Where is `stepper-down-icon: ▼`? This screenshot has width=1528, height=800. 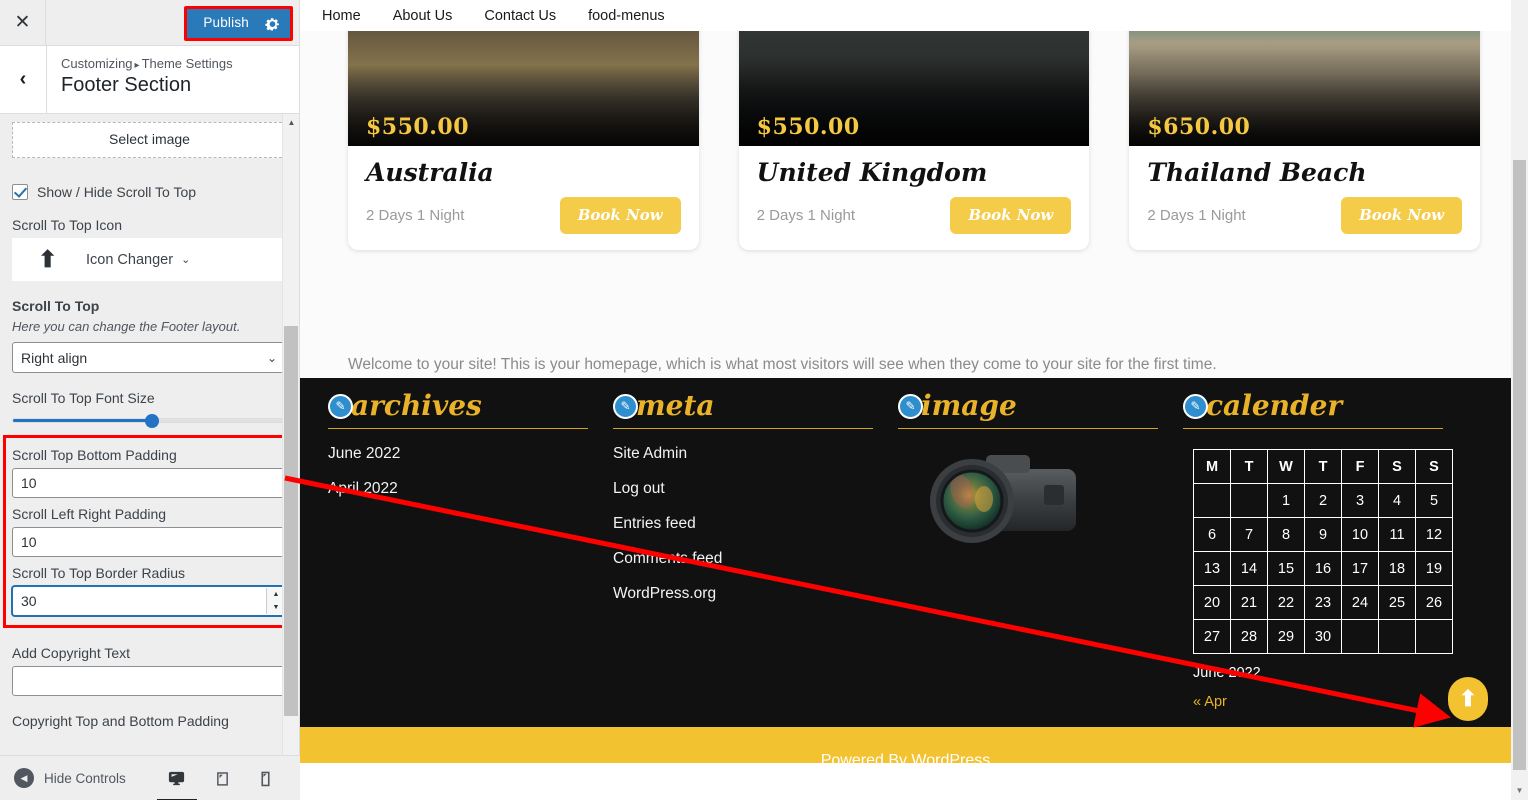
stepper-down-icon: ▼ is located at coordinates (276, 607).